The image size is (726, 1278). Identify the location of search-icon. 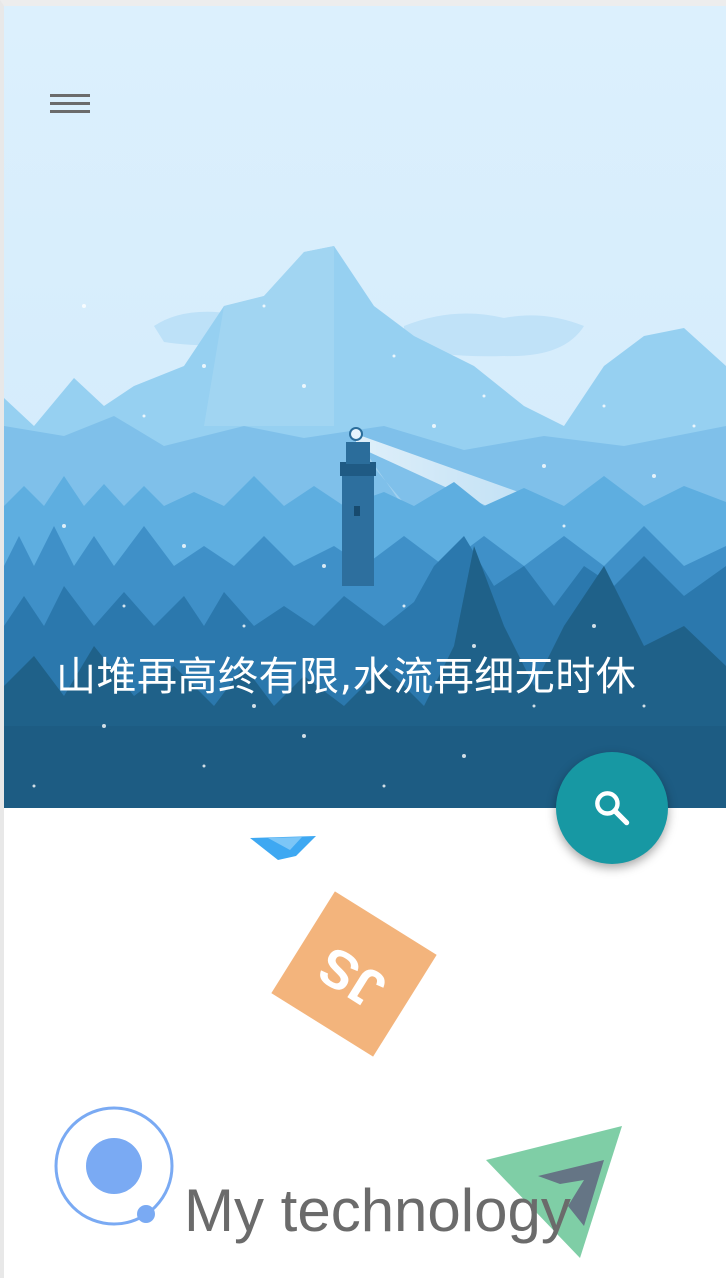
(612, 808).